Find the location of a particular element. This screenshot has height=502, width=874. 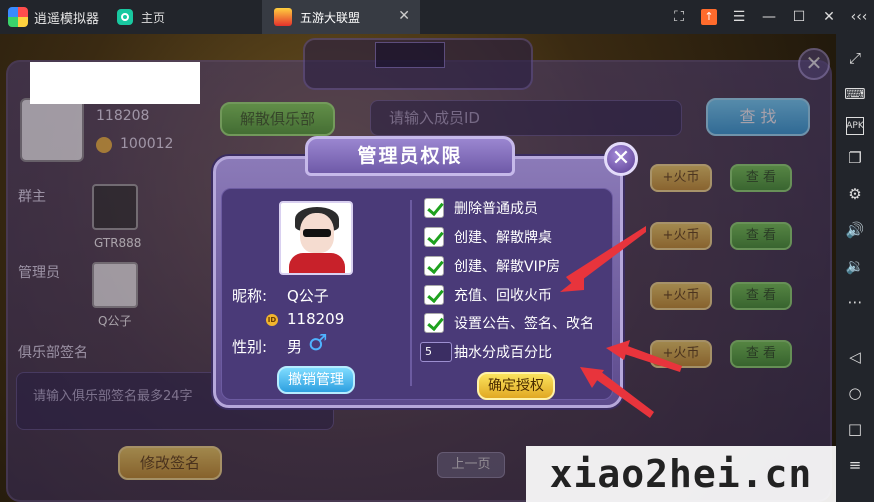

app-name: 逍遥模拟器 is located at coordinates (67, 19).